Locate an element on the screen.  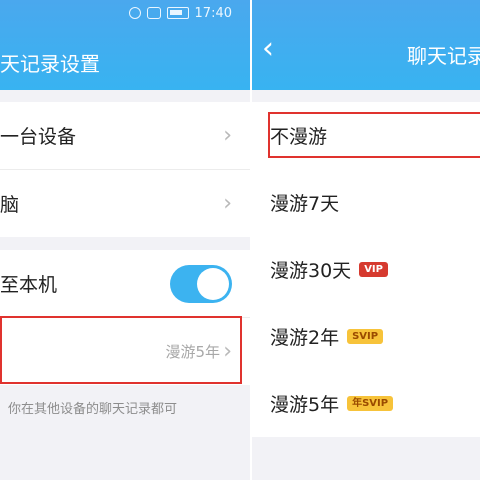
option-roam-5-years: 漫游5年 年SVIP is located at coordinates (366, 403).